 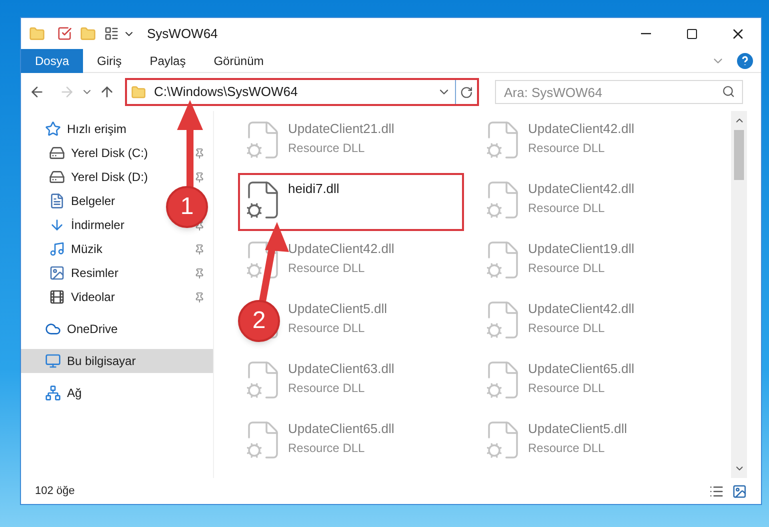 I want to click on window-title: SysWOW64, so click(x=182, y=33).